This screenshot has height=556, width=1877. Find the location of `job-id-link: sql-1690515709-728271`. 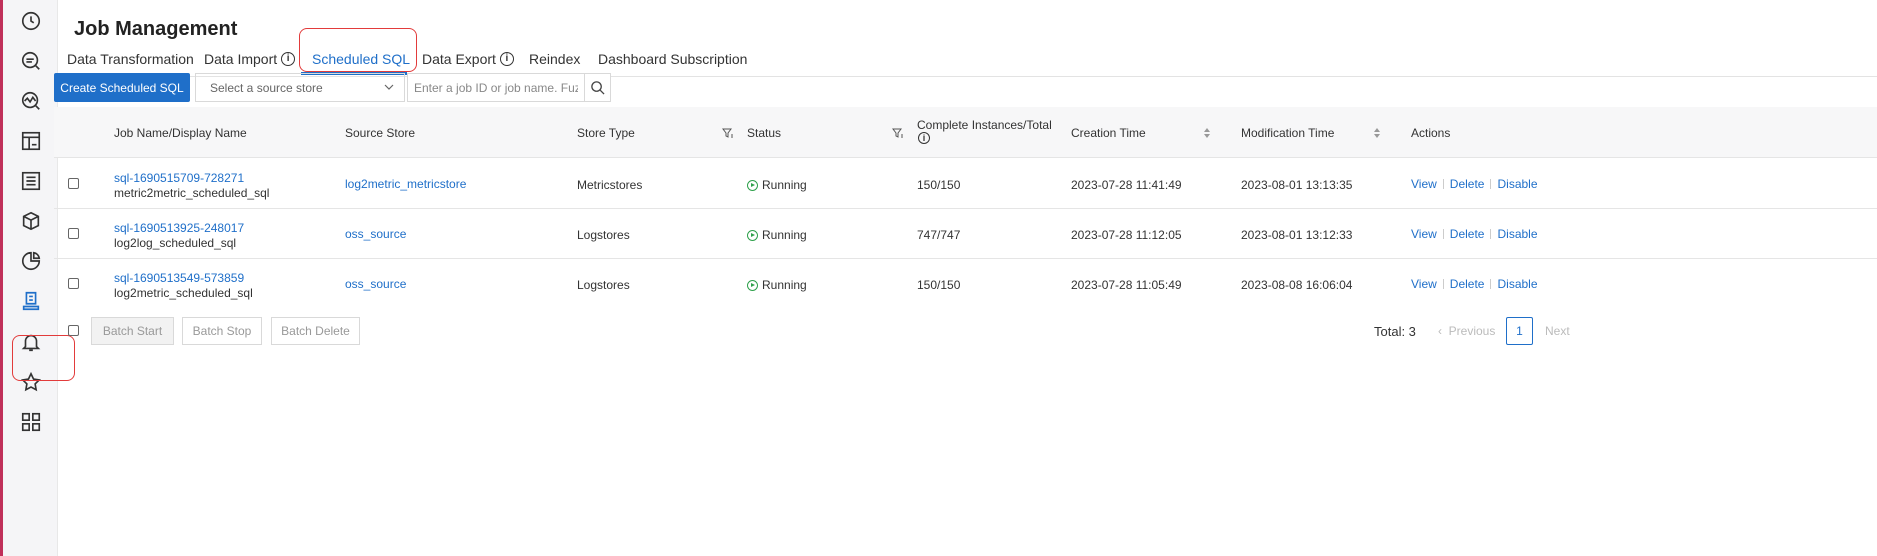

job-id-link: sql-1690515709-728271 is located at coordinates (179, 178).